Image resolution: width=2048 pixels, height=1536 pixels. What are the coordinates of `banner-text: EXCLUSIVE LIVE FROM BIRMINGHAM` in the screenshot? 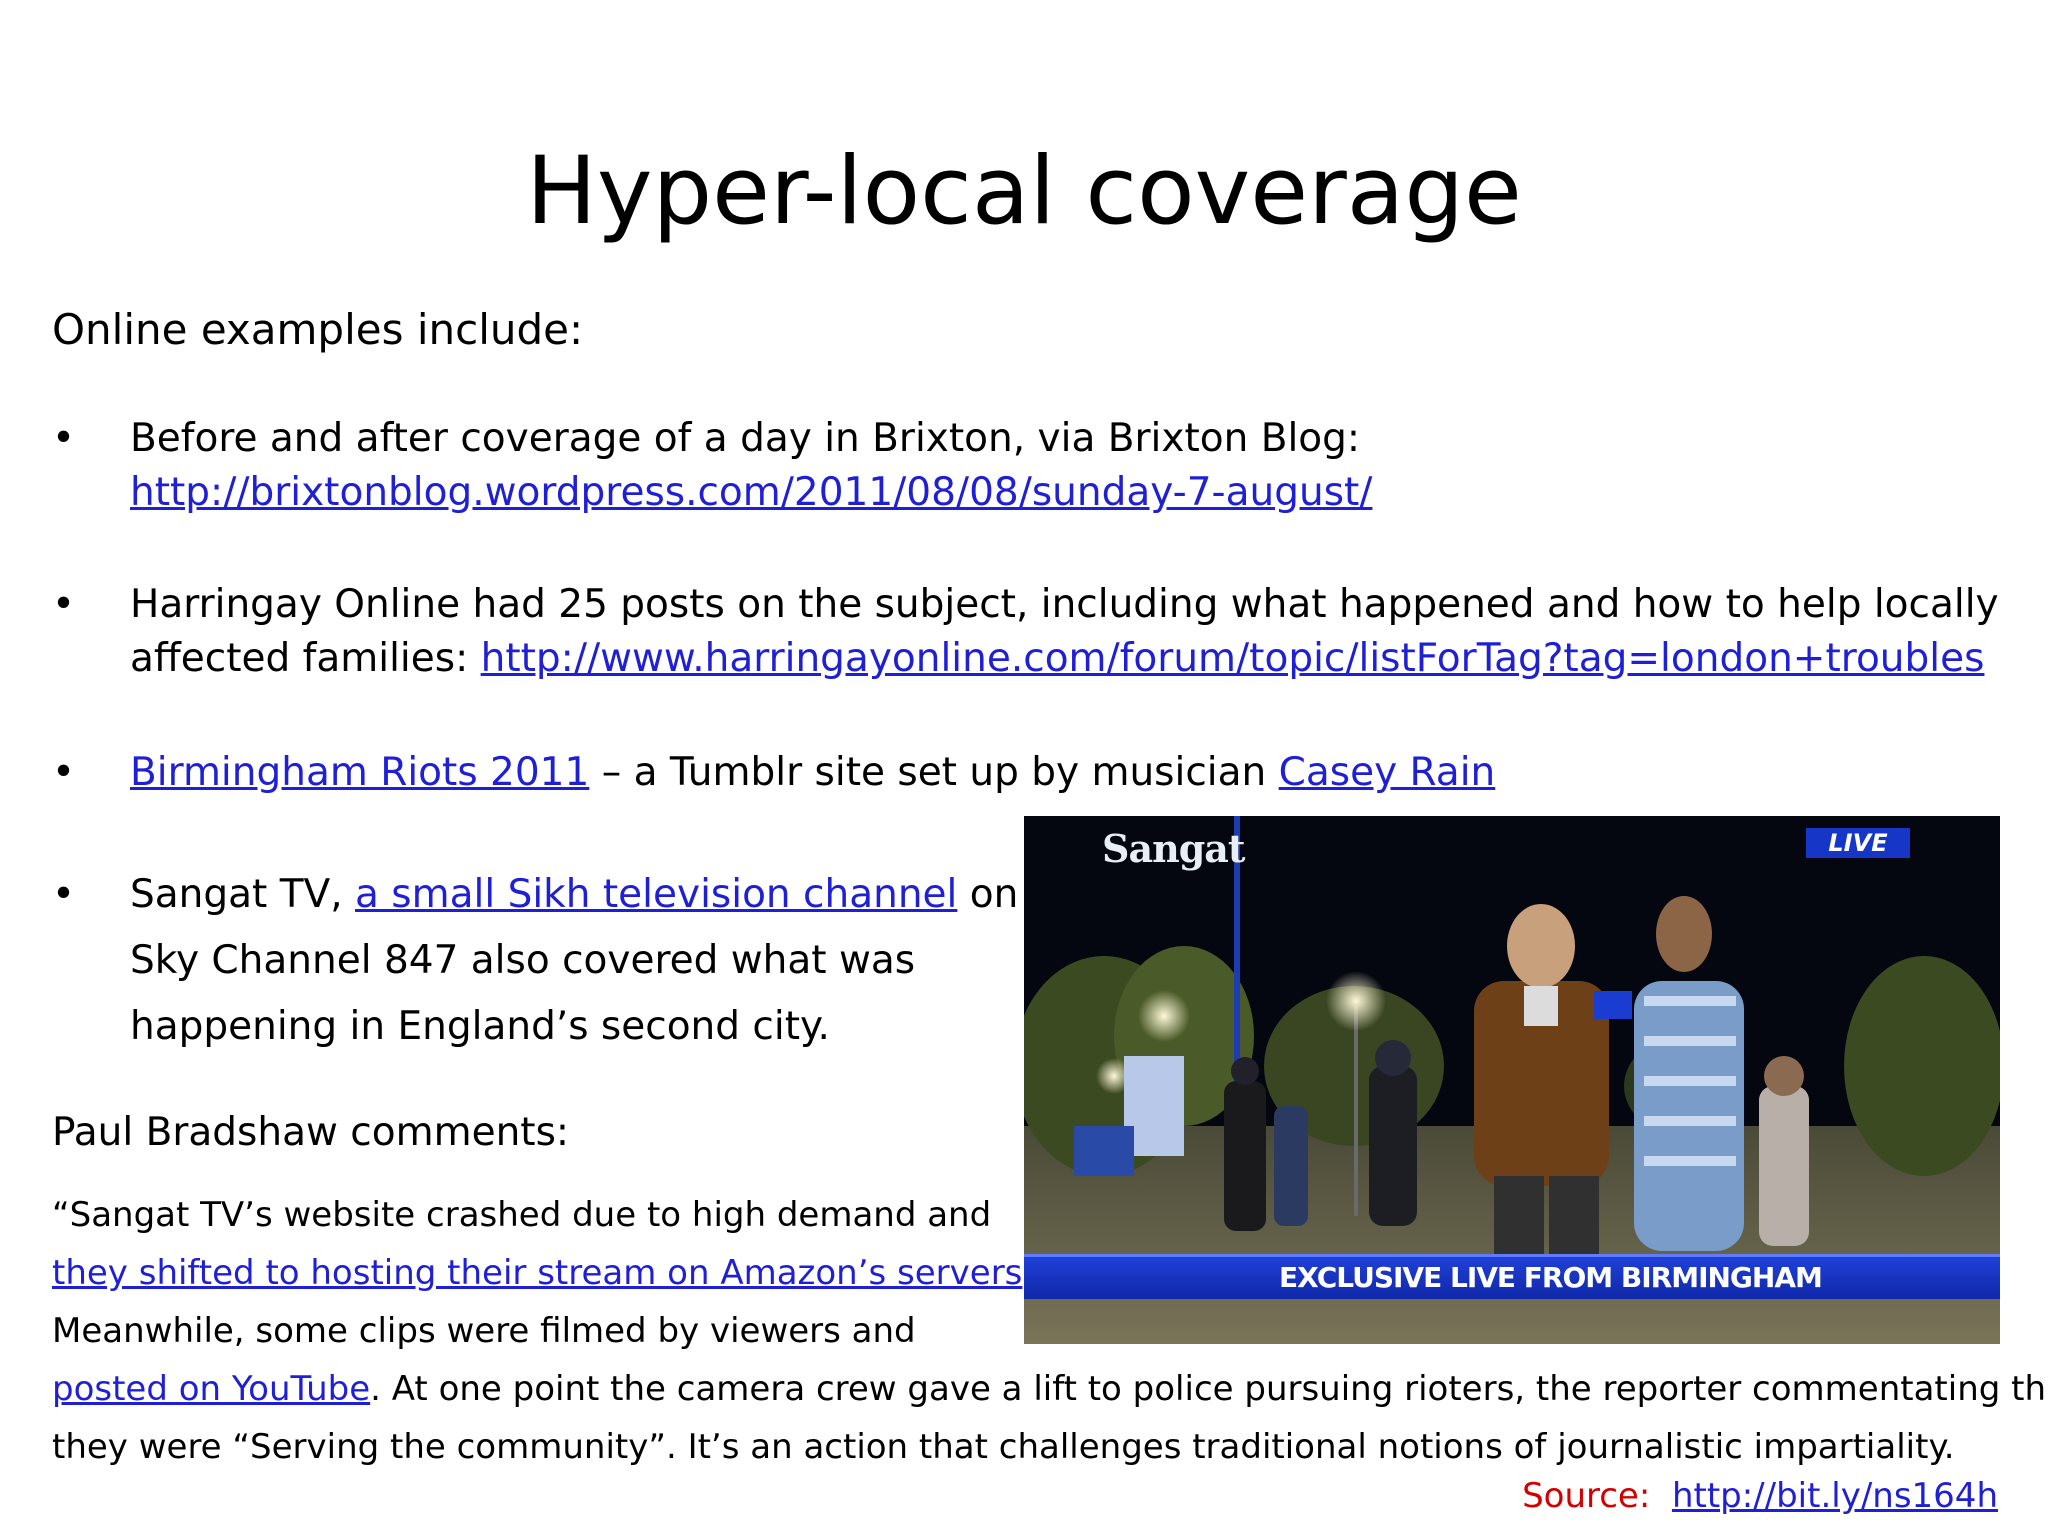 It's located at (1551, 1277).